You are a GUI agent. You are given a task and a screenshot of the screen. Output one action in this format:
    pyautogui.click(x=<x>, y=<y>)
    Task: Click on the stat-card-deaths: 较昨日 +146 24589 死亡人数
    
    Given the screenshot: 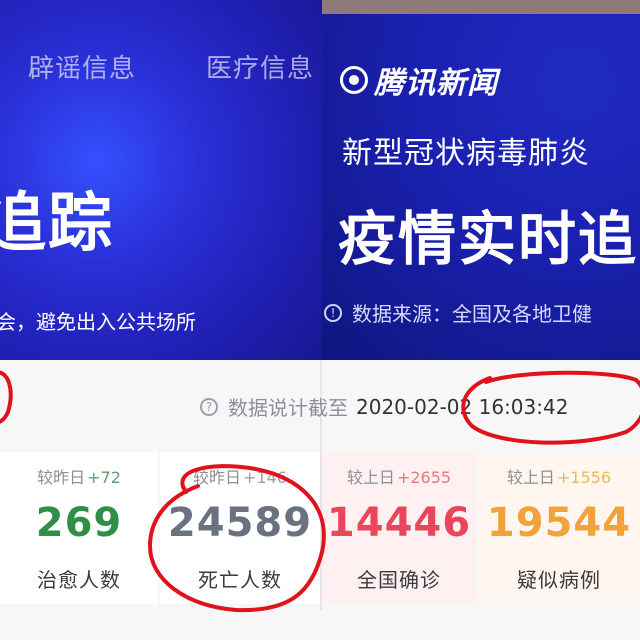 What is the action you would take?
    pyautogui.click(x=240, y=528)
    